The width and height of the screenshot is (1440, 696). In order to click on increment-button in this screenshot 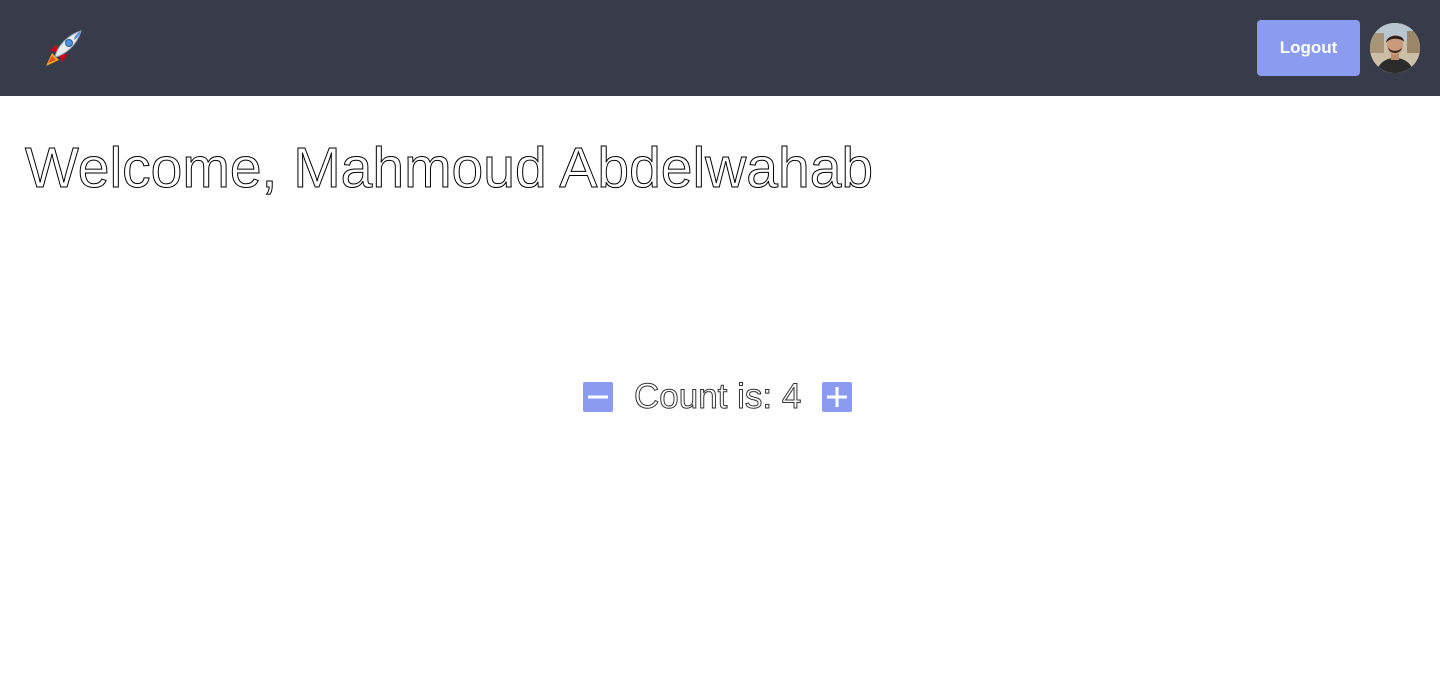, I will do `click(837, 397)`.